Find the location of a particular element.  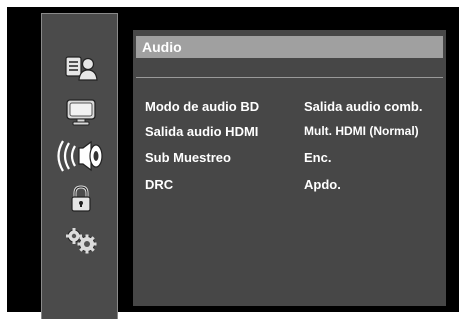

language-person-icon is located at coordinates (81, 68).